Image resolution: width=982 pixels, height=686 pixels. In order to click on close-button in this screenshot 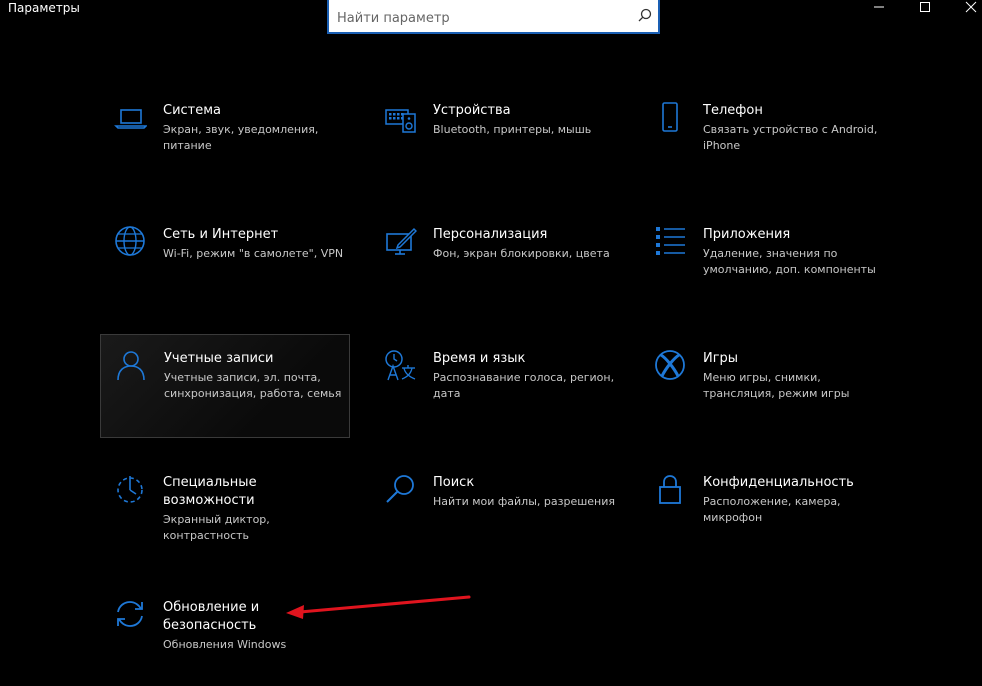, I will do `click(965, 7)`.